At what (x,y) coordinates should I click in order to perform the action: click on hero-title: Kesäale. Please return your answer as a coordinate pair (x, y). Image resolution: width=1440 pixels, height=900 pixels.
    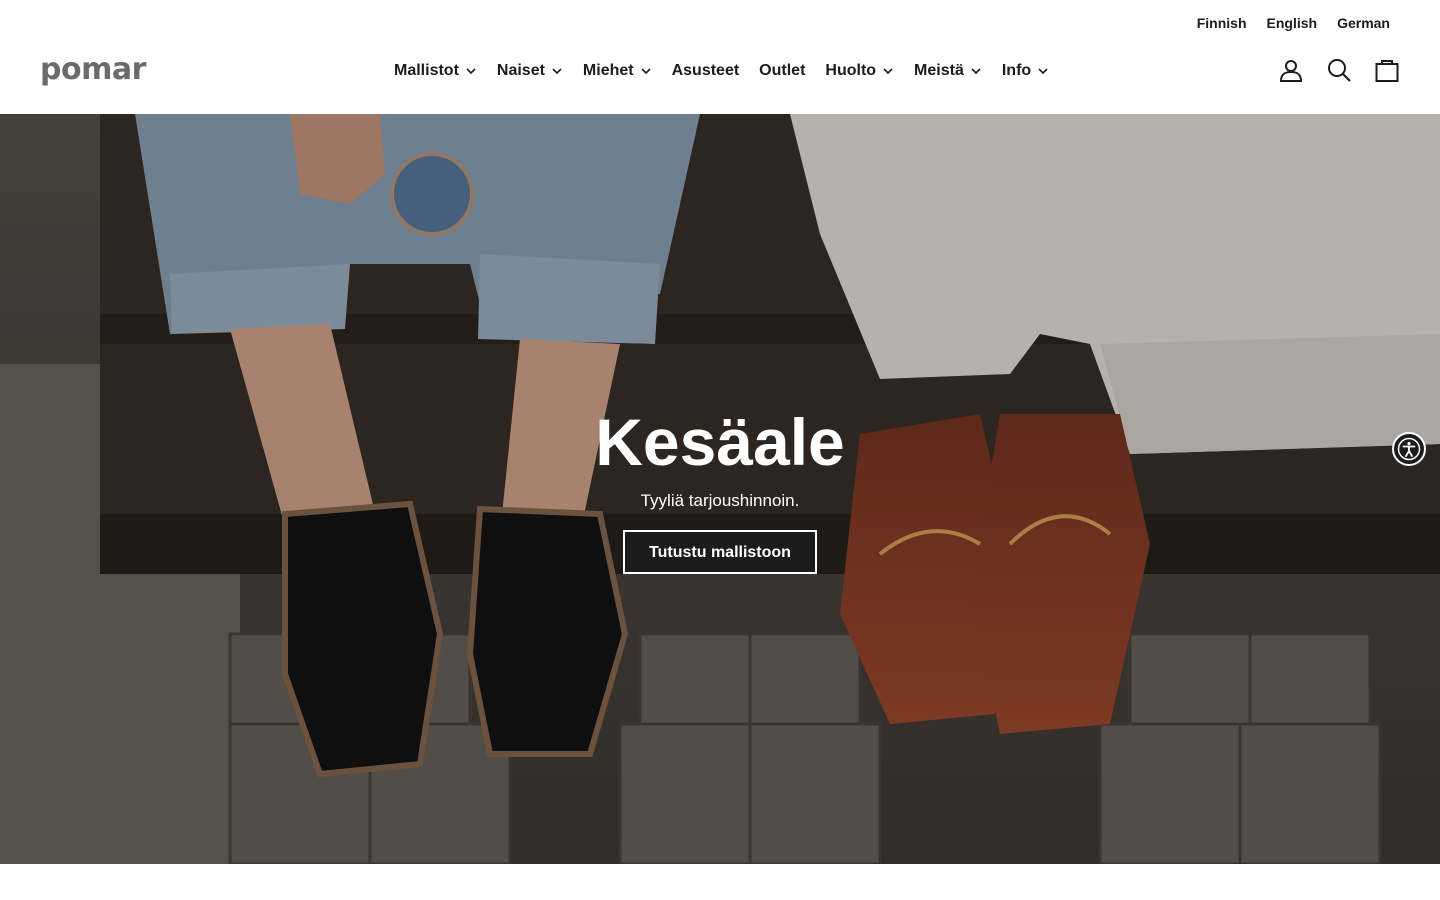
    Looking at the image, I should click on (720, 442).